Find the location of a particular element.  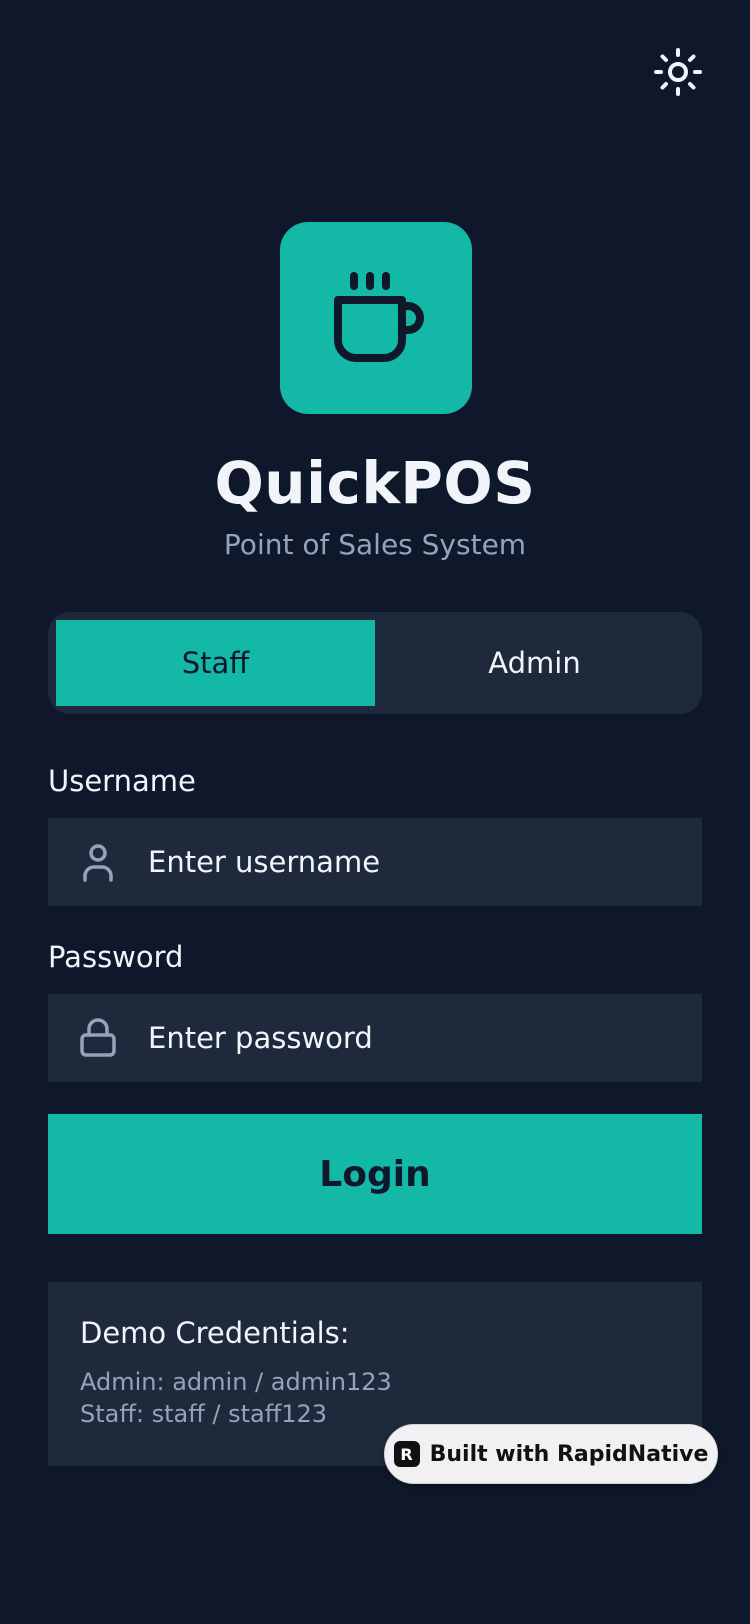

tab-staff: Staff is located at coordinates (215, 663).